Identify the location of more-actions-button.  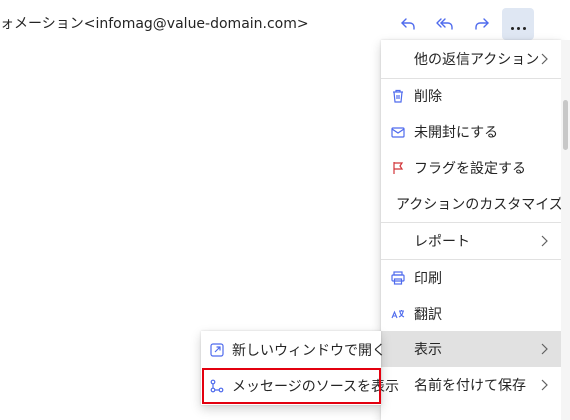
(518, 24).